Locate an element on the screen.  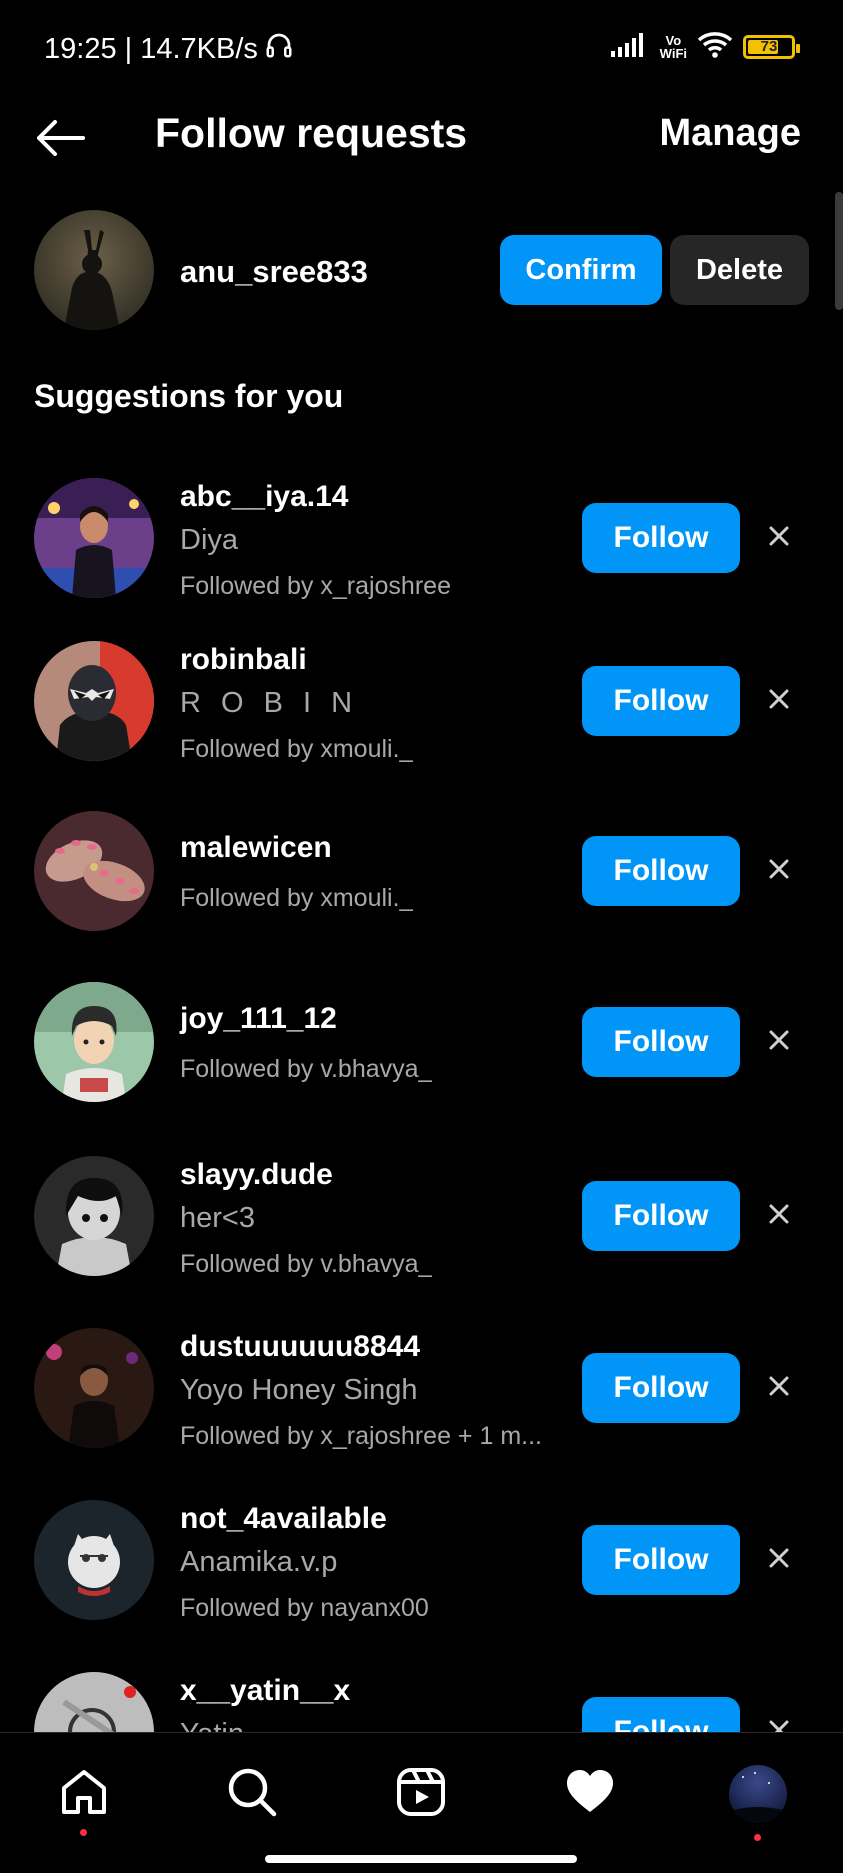
page-title: Follow requests is located at coordinates (311, 133).